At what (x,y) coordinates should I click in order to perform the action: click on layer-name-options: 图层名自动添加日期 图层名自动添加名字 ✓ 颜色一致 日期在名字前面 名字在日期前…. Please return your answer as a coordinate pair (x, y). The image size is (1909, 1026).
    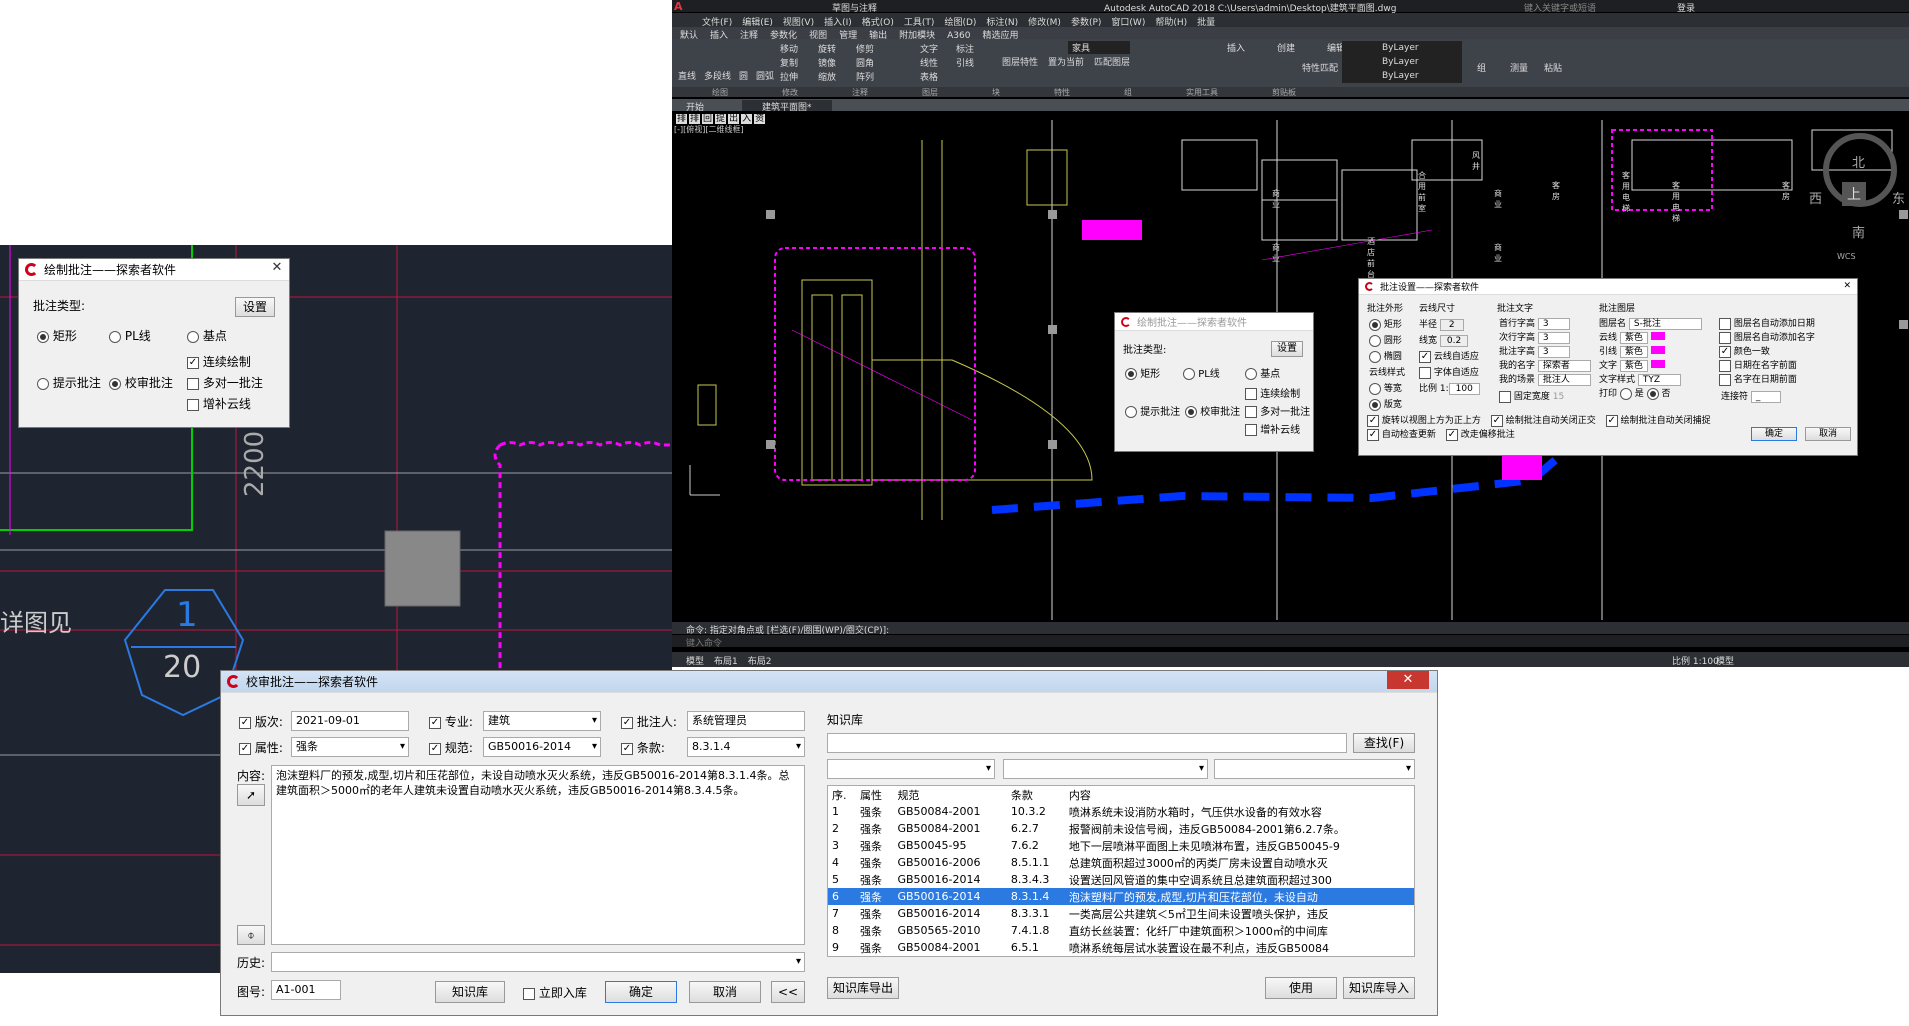
    Looking at the image, I should click on (1767, 352).